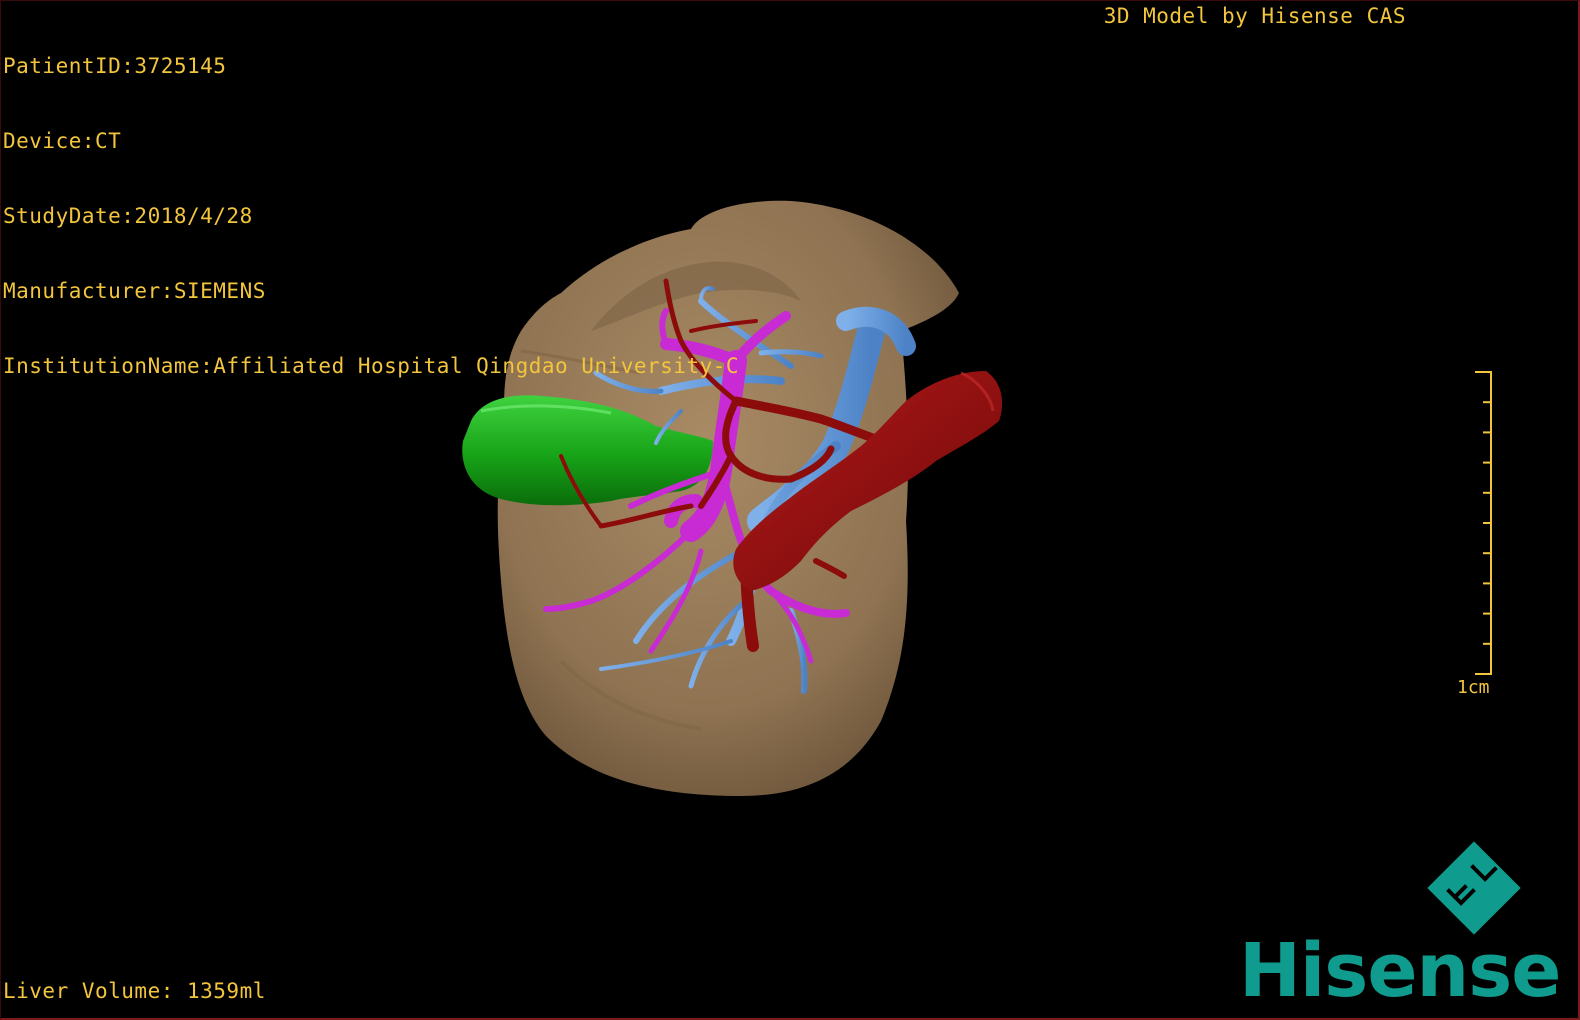 This screenshot has height=1020, width=1580. Describe the element at coordinates (115, 66) in the screenshot. I see `patient-id-text: PatientID:3725145` at that location.